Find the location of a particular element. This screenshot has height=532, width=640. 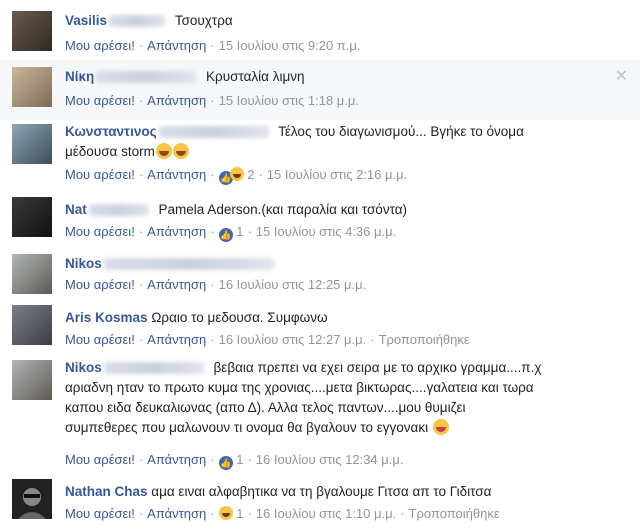

close-icon: ✕ is located at coordinates (621, 76).